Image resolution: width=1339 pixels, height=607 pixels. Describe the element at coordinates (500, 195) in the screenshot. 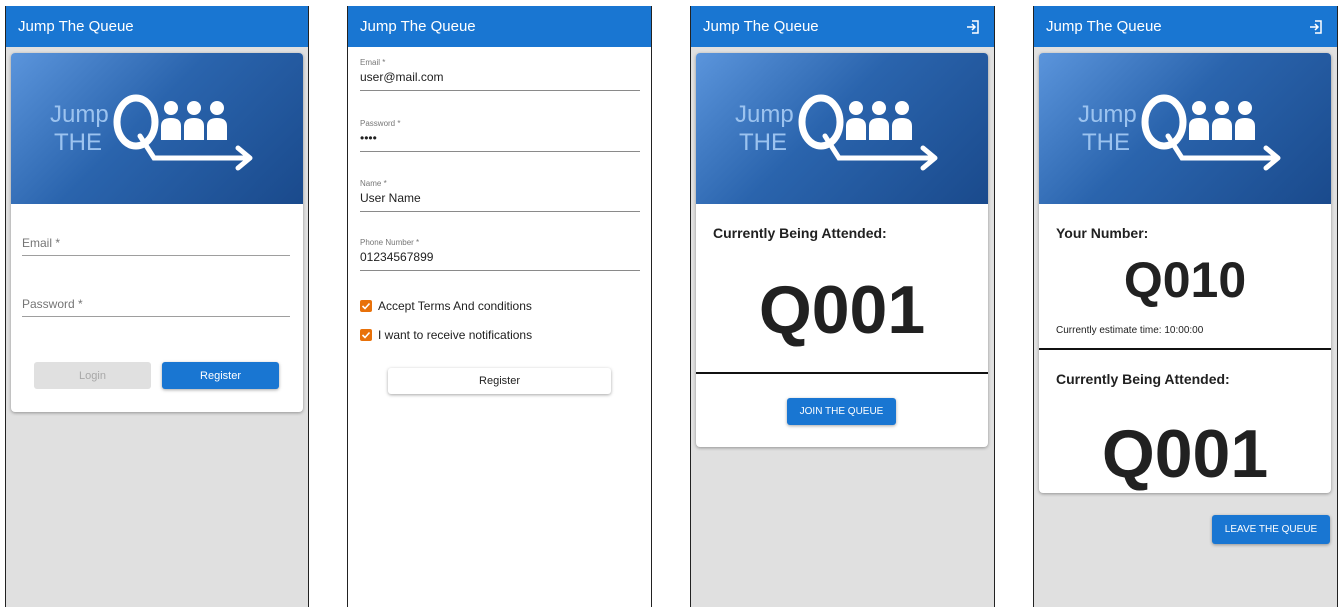

I see `name-field: Name * User Name` at that location.